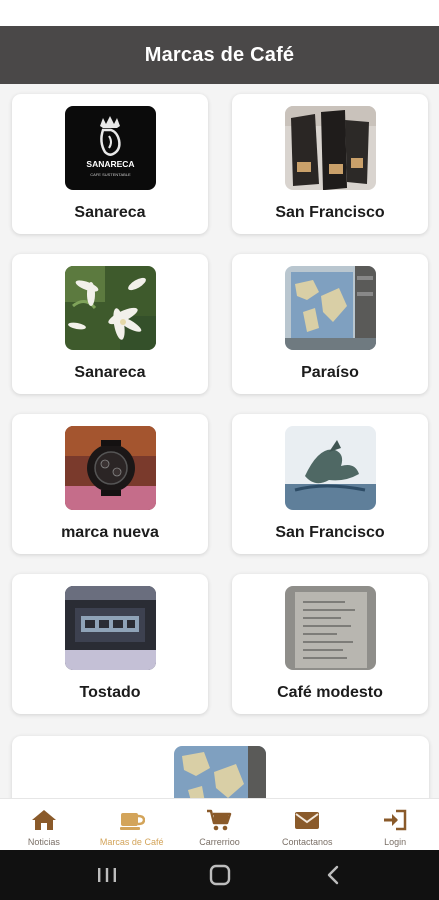  Describe the element at coordinates (43, 842) in the screenshot. I see `nav-label: Noticias` at that location.